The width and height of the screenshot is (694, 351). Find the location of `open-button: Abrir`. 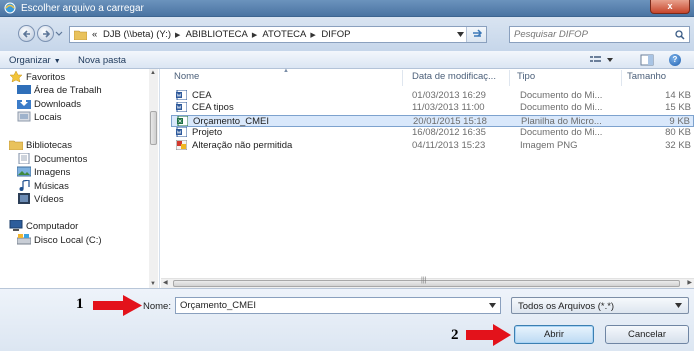

open-button: Abrir is located at coordinates (554, 334).